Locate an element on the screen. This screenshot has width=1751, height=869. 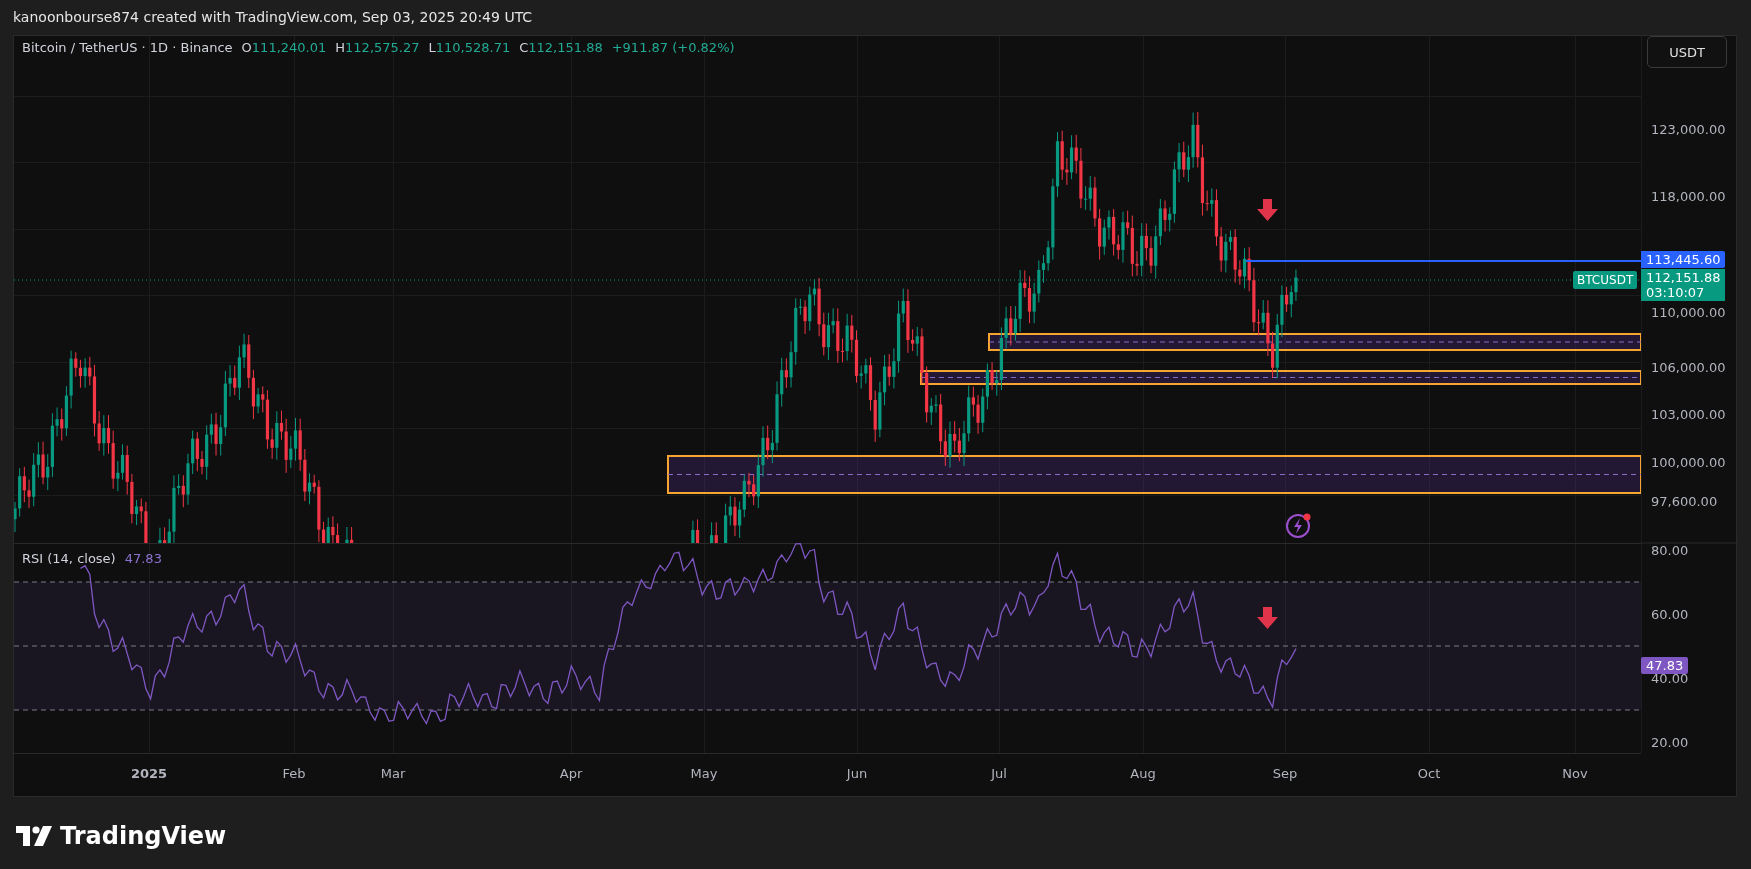
lightning-alert-icon is located at coordinates (1298, 525).